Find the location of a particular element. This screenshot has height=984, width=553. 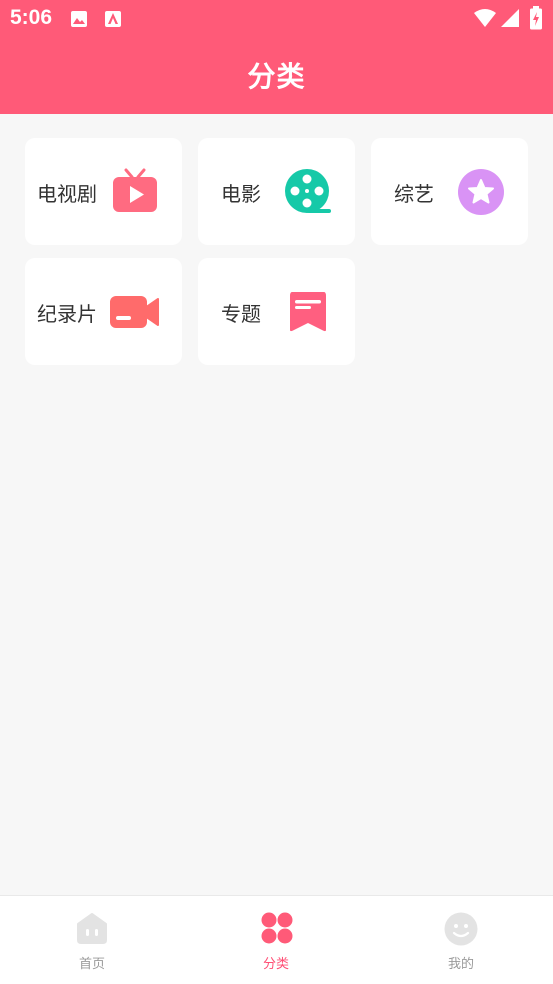

battery-icon is located at coordinates (536, 20).